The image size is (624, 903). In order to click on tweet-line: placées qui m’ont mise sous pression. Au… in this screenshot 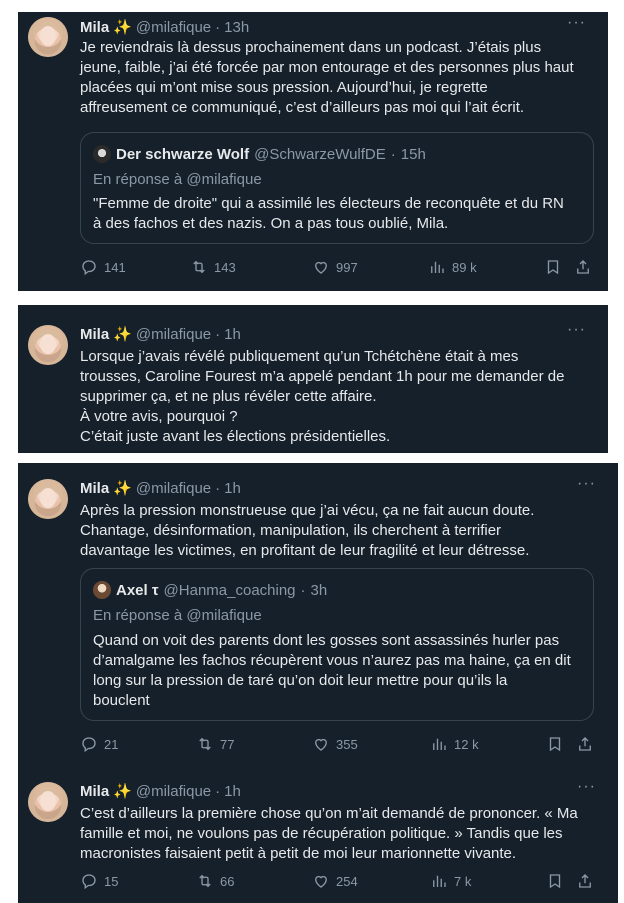, I will do `click(284, 87)`.